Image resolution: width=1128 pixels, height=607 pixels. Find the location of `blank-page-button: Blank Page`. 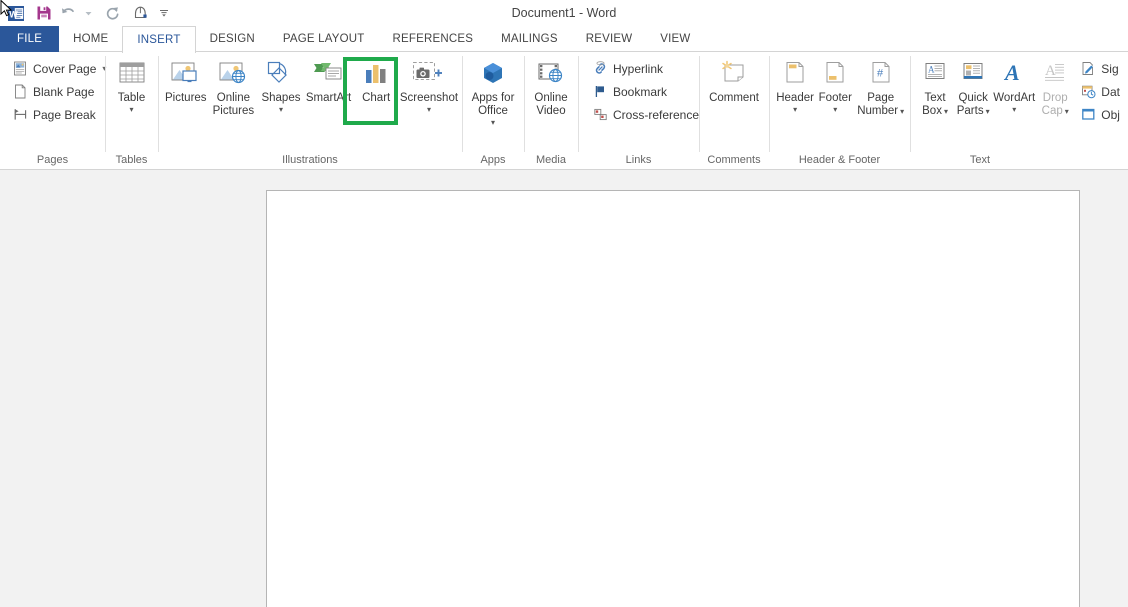

blank-page-button: Blank Page is located at coordinates (59, 91).